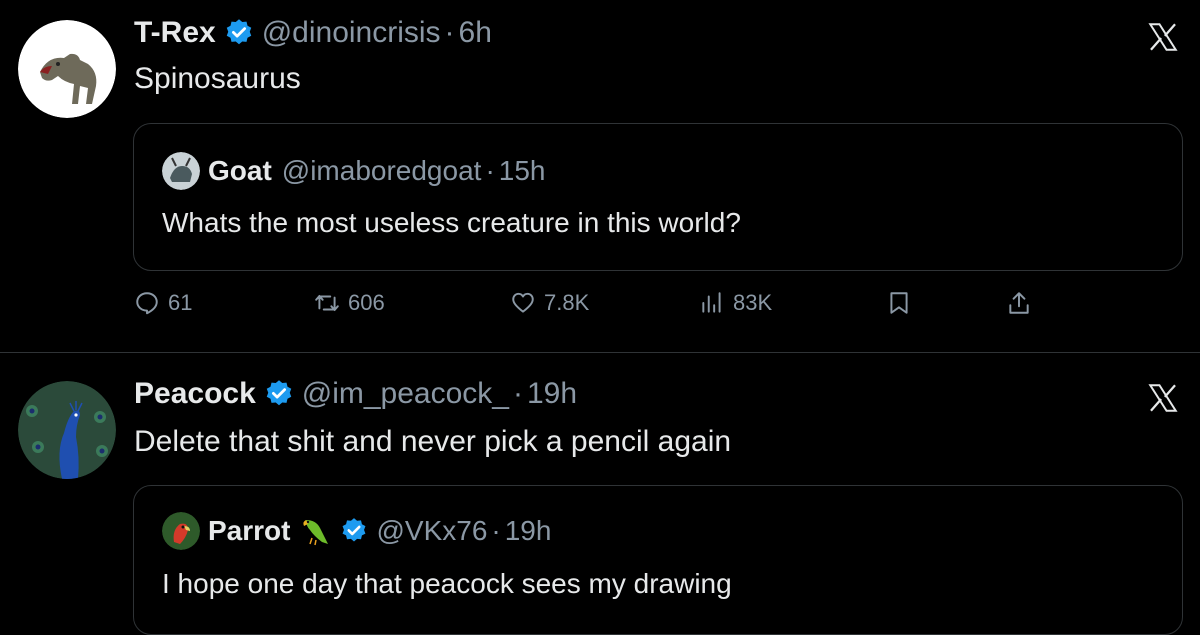 The image size is (1200, 635). What do you see at coordinates (67, 430) in the screenshot?
I see `peacock-avatar` at bounding box center [67, 430].